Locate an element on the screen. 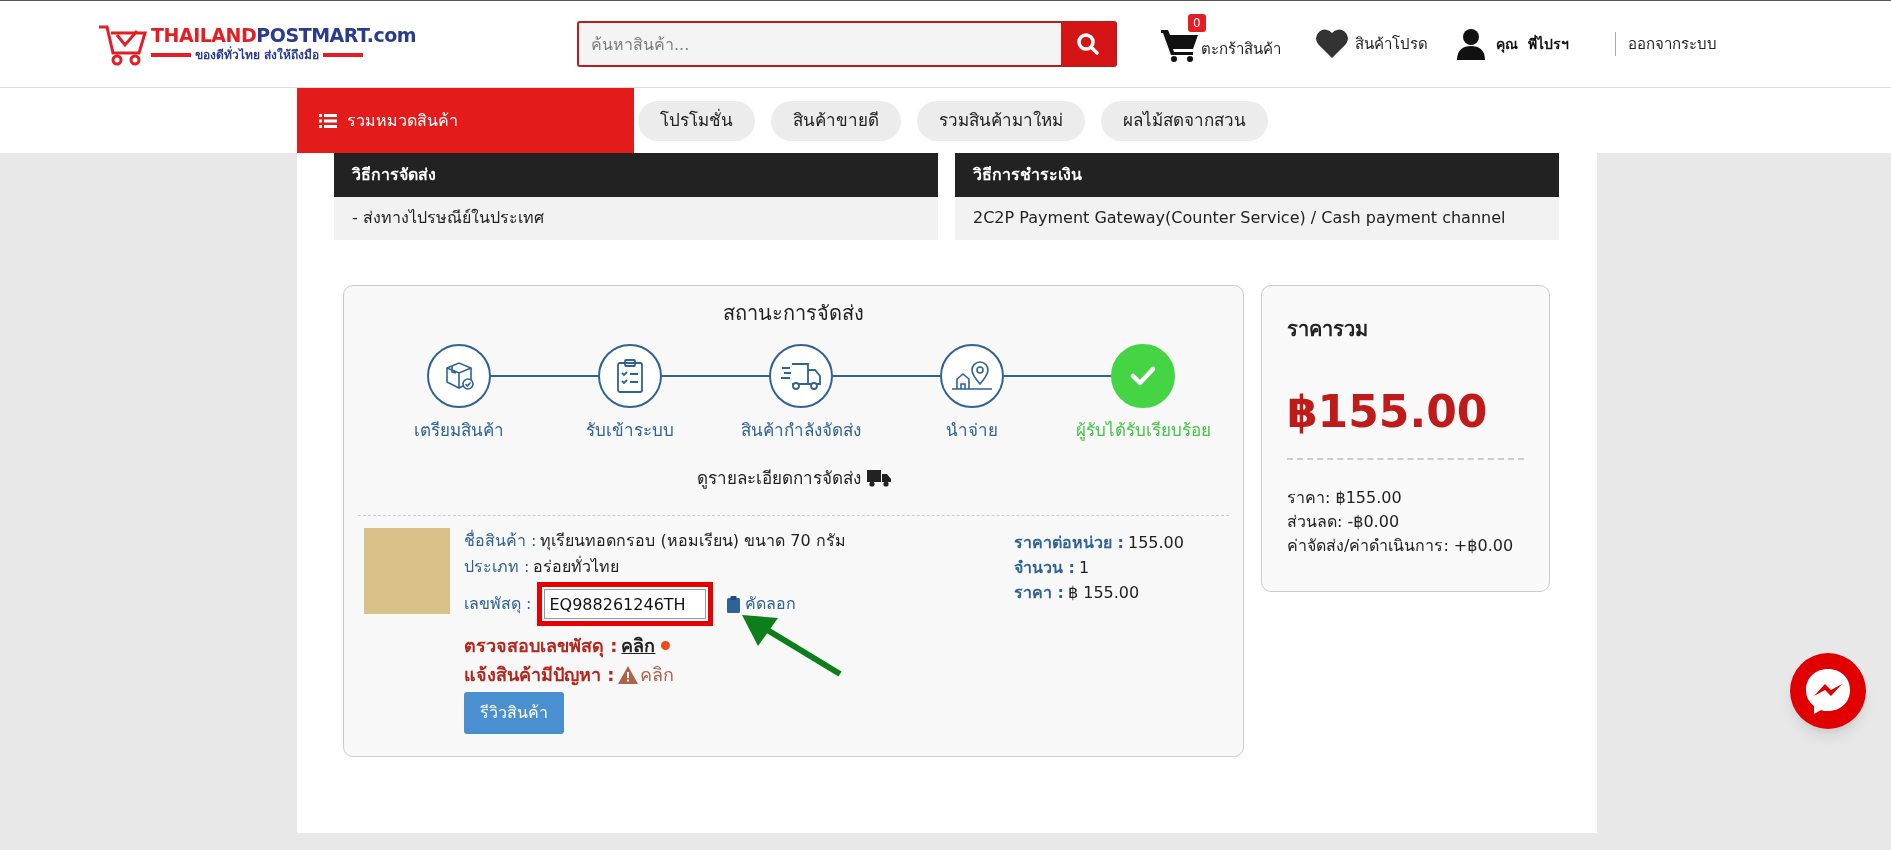 This screenshot has width=1891, height=850. copy-link: คัดลอก is located at coordinates (762, 604).